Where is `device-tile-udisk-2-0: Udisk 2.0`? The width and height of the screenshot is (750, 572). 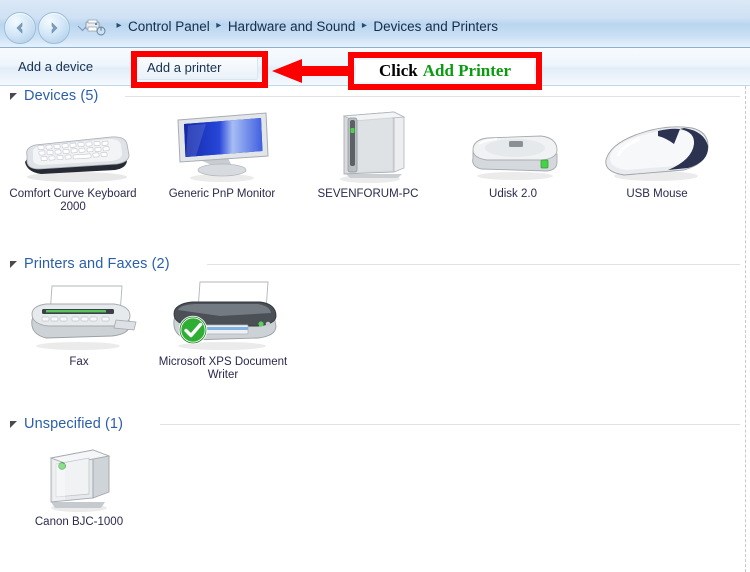 device-tile-udisk-2-0: Udisk 2.0 is located at coordinates (513, 154).